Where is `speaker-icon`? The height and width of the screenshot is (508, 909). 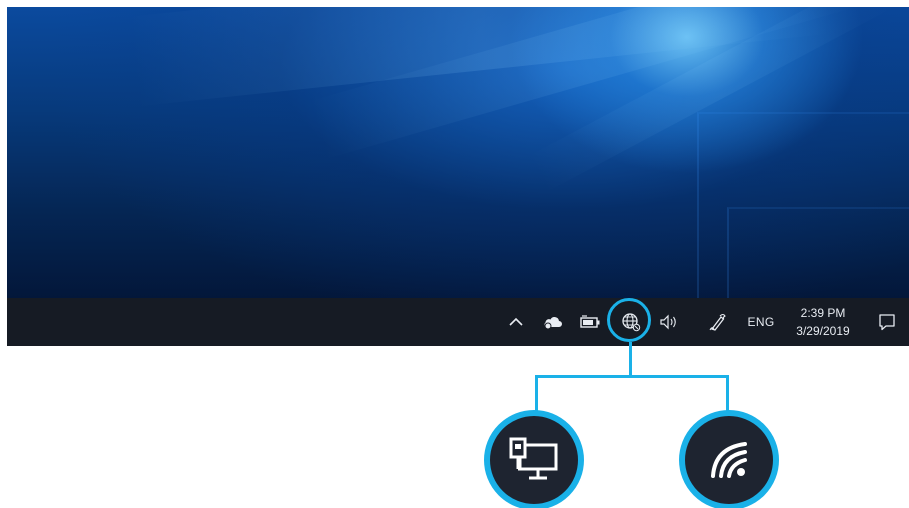 speaker-icon is located at coordinates (668, 322).